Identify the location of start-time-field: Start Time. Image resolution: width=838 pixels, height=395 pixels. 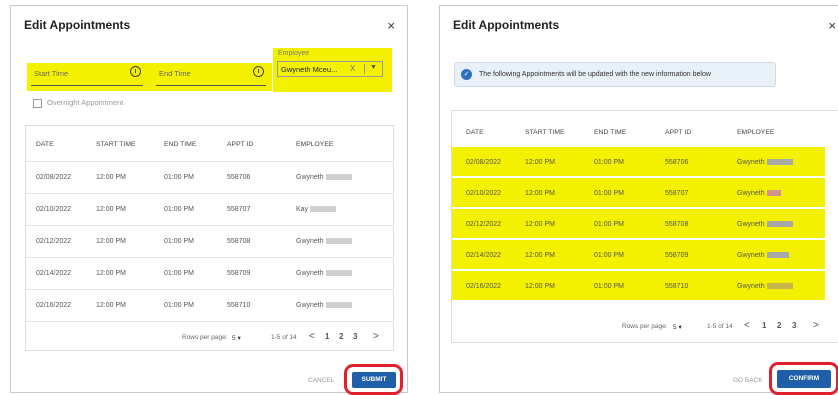
(87, 75).